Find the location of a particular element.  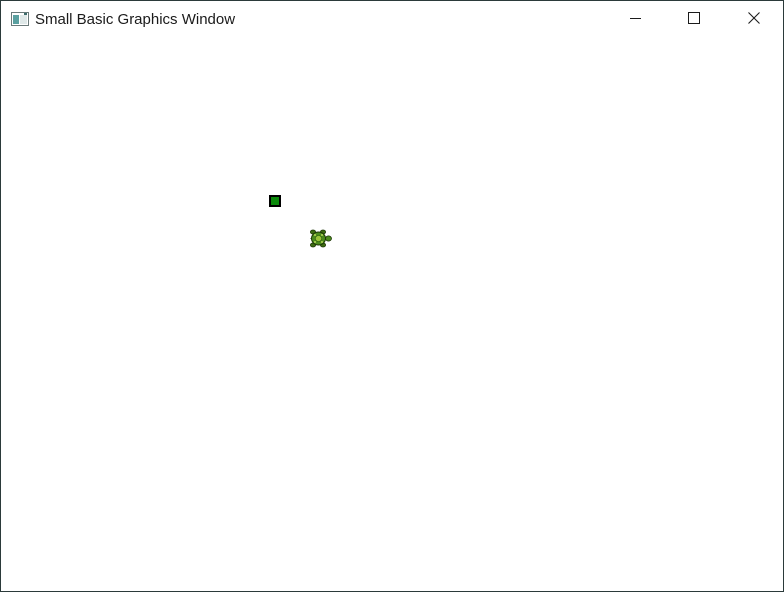

minimize-icon is located at coordinates (636, 20).